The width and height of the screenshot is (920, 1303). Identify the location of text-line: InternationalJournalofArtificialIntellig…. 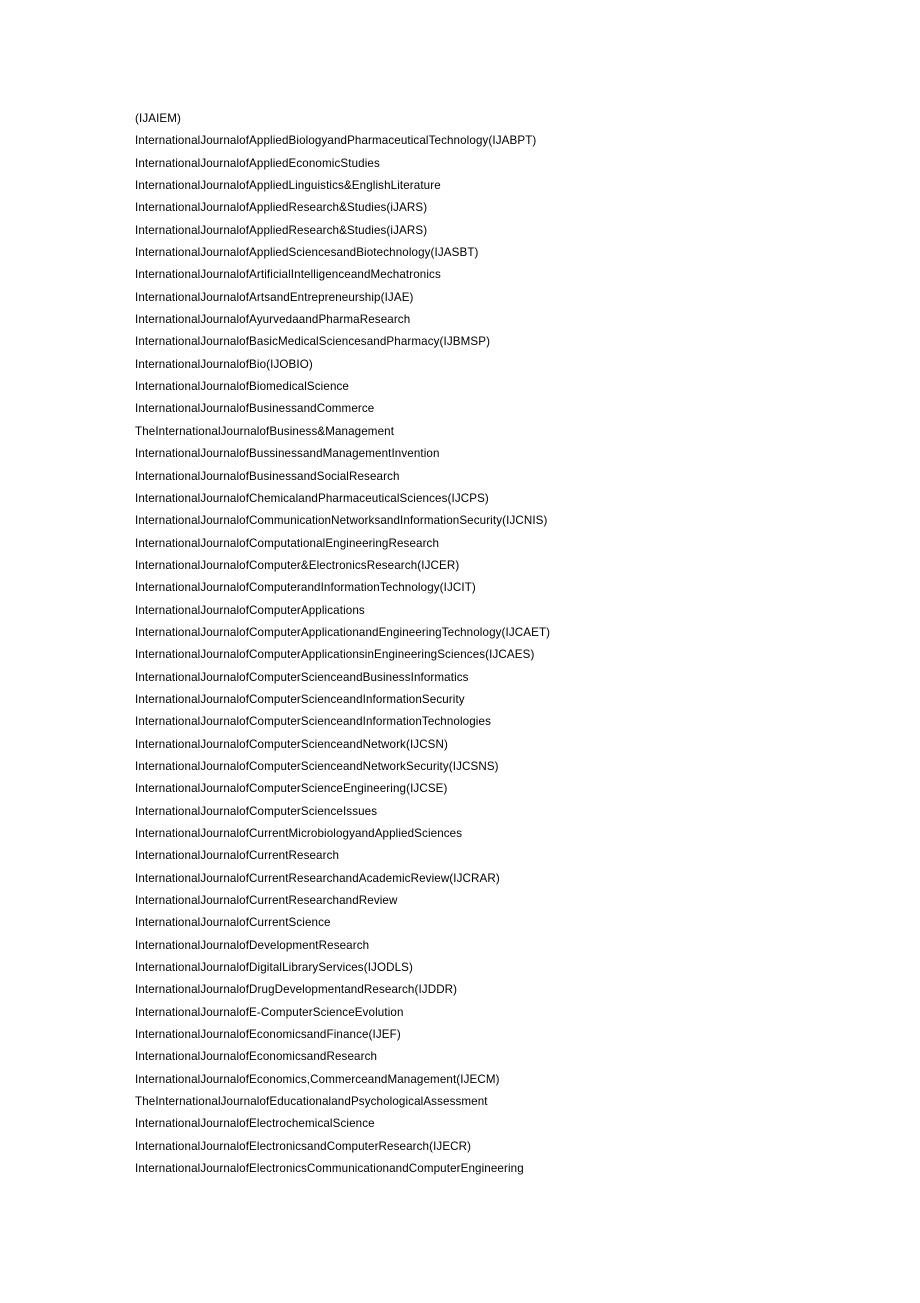
(288, 275).